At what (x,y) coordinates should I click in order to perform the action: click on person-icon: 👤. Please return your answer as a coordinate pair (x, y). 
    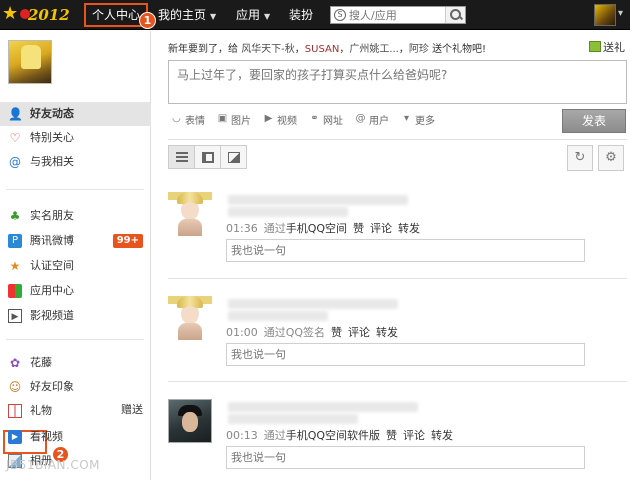
    Looking at the image, I should click on (15, 114).